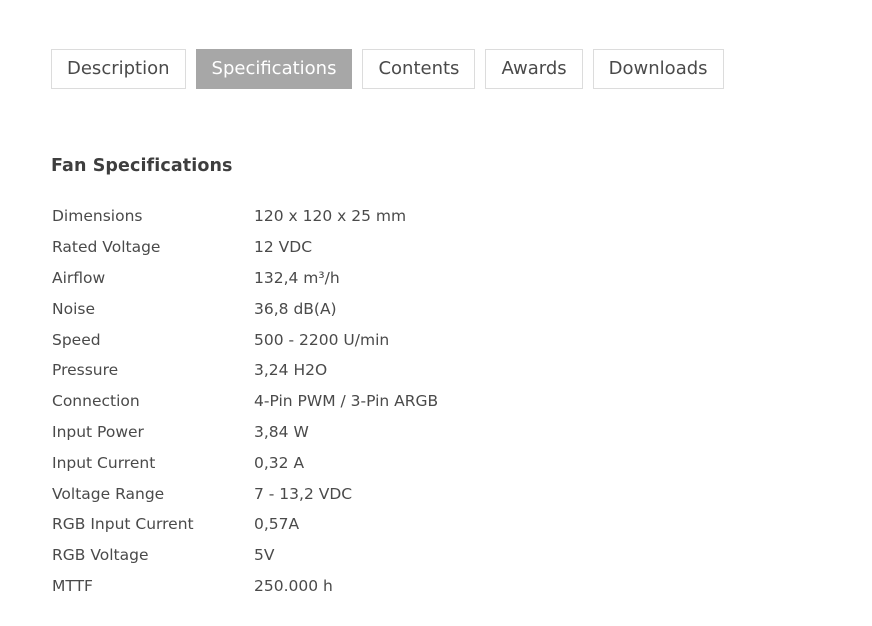 The width and height of the screenshot is (872, 626). What do you see at coordinates (297, 277) in the screenshot?
I see `spec-value: 132,4 m³/h` at bounding box center [297, 277].